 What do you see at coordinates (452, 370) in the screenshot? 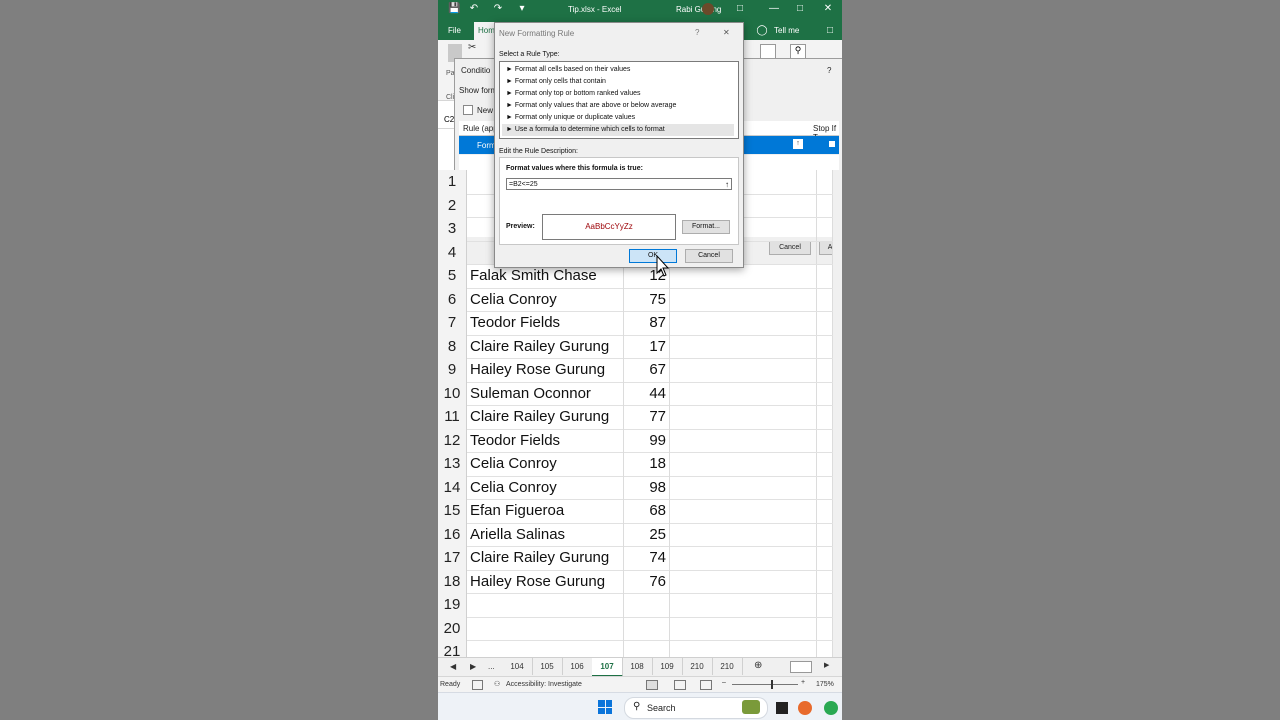
I see `row-header: 9` at bounding box center [452, 370].